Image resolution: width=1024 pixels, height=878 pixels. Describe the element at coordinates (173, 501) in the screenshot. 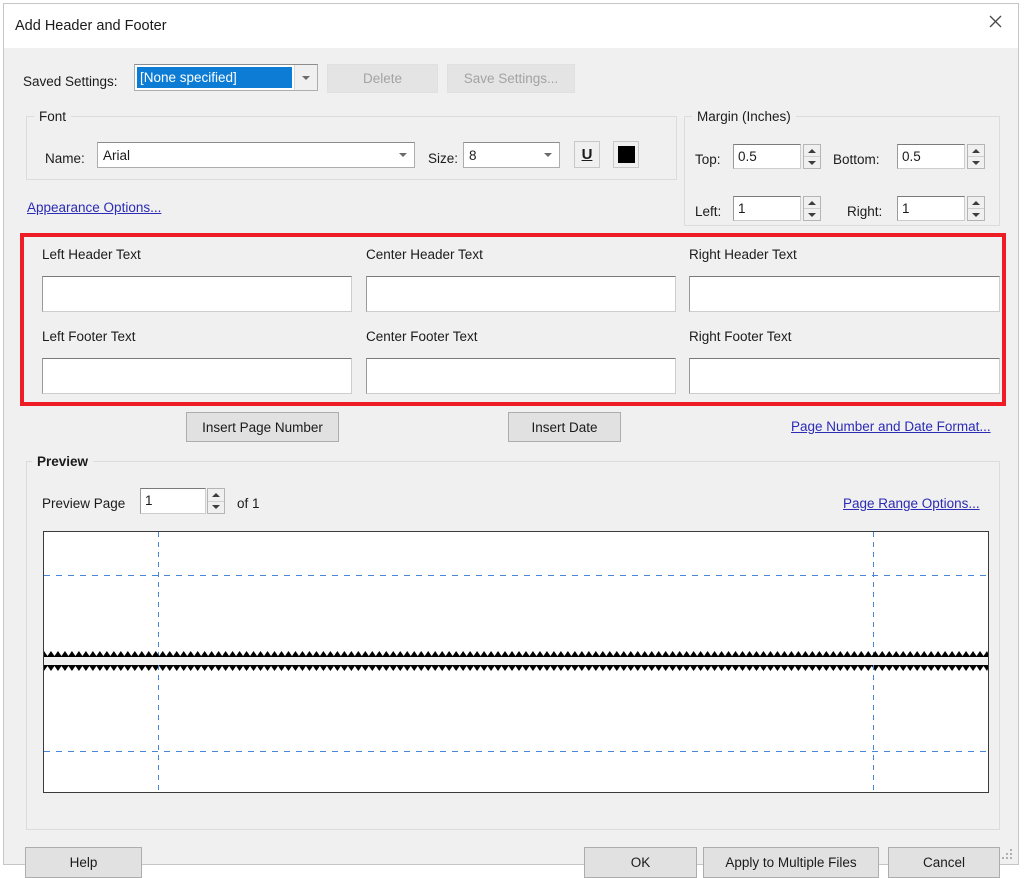

I see `preview-page-input: 1` at that location.